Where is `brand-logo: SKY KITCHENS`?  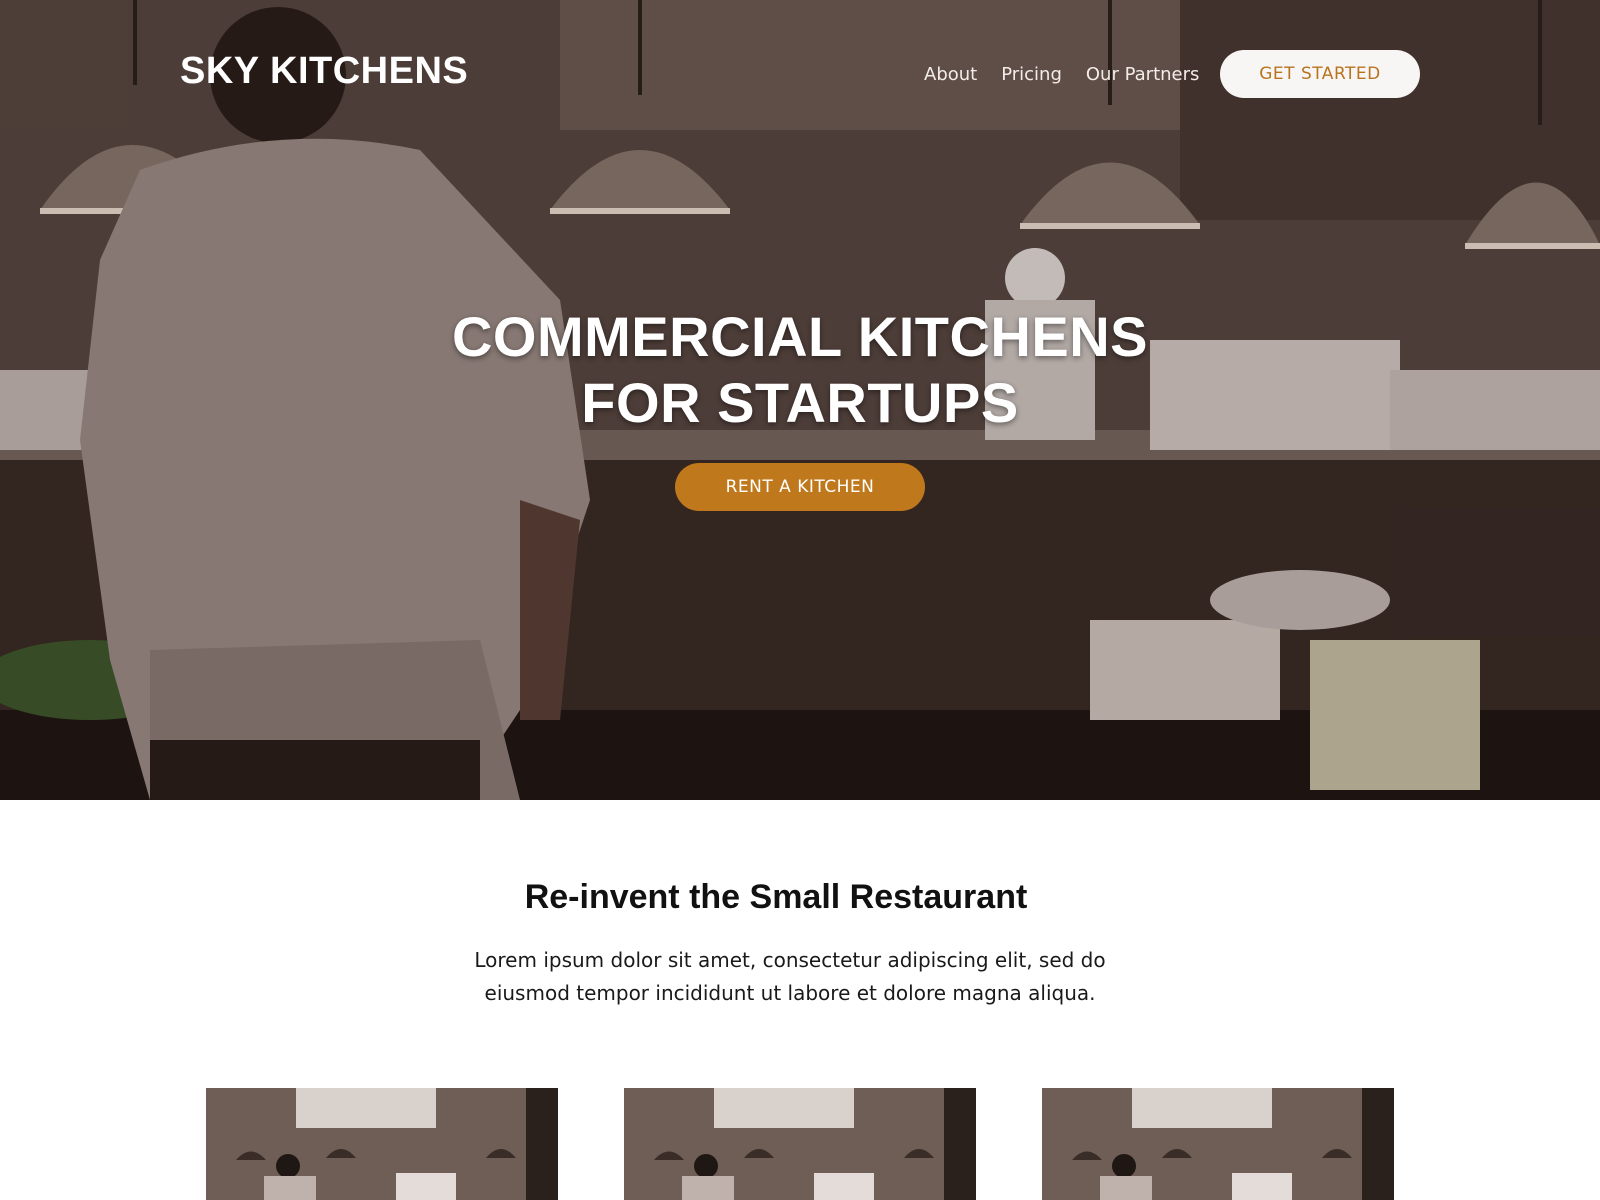
brand-logo: SKY KITCHENS is located at coordinates (324, 71).